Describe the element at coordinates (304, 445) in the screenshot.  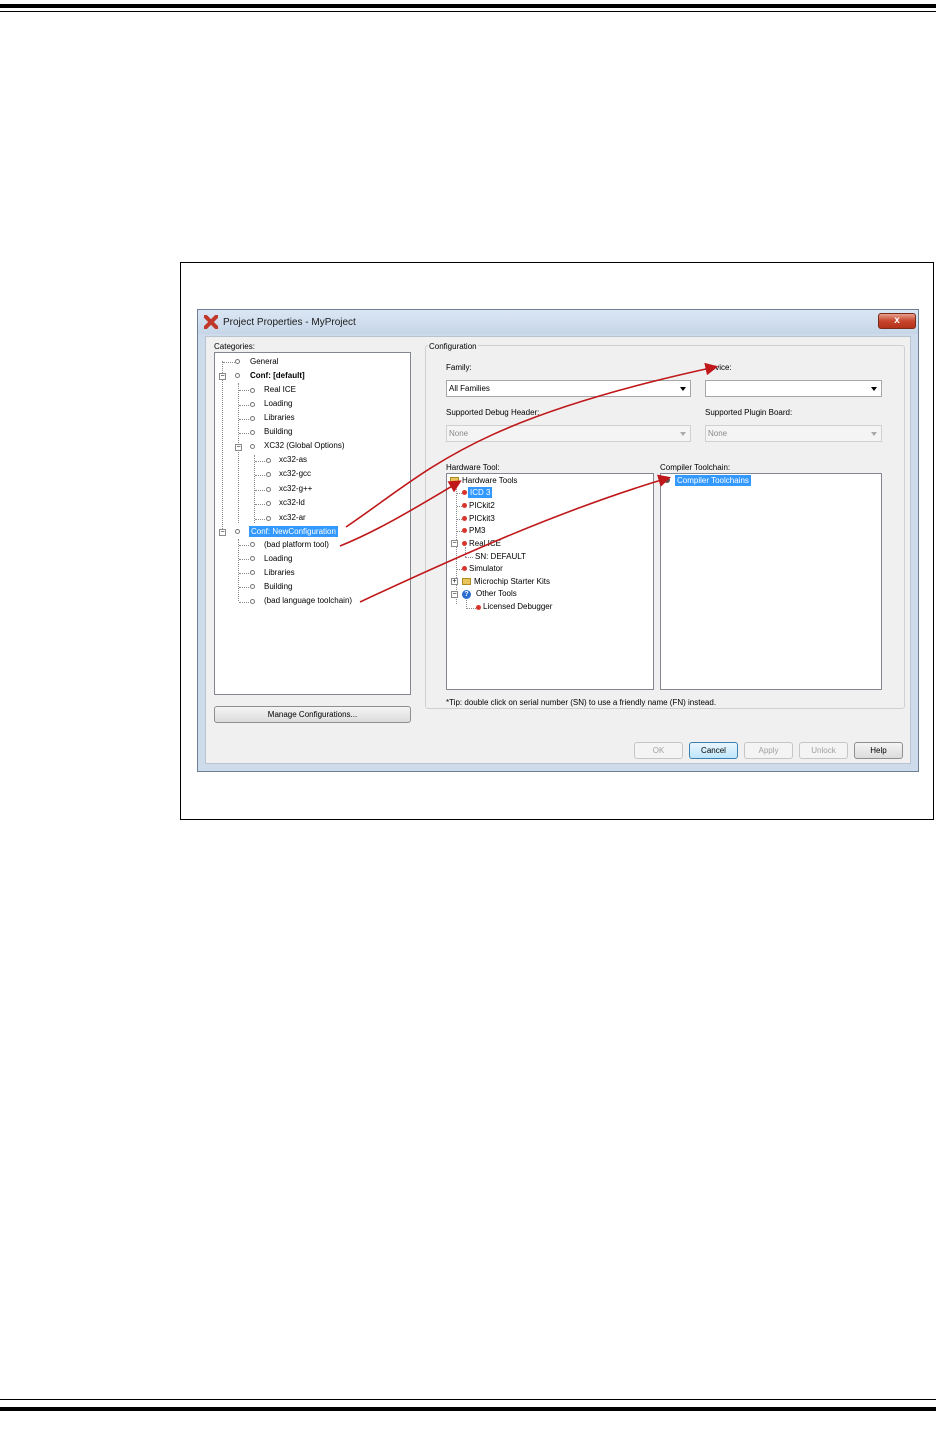
I see `category-xc32-global: XC32 (Global Options)` at that location.